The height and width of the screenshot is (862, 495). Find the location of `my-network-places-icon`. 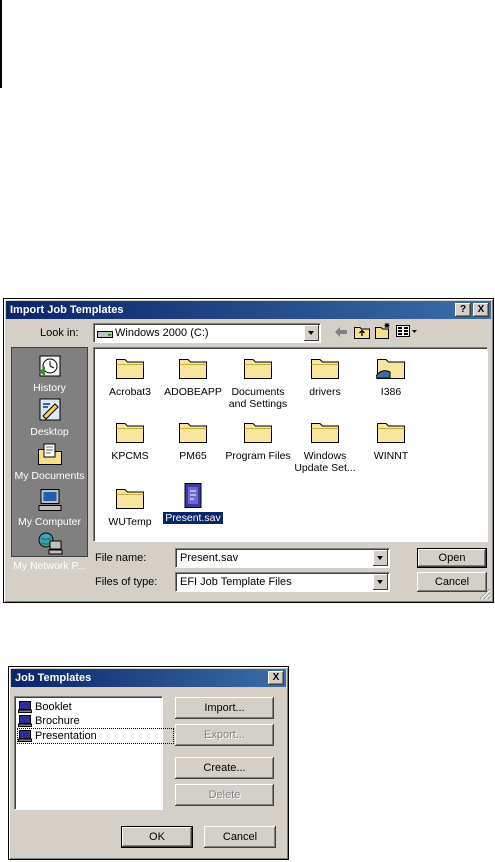

my-network-places-icon is located at coordinates (50, 543).